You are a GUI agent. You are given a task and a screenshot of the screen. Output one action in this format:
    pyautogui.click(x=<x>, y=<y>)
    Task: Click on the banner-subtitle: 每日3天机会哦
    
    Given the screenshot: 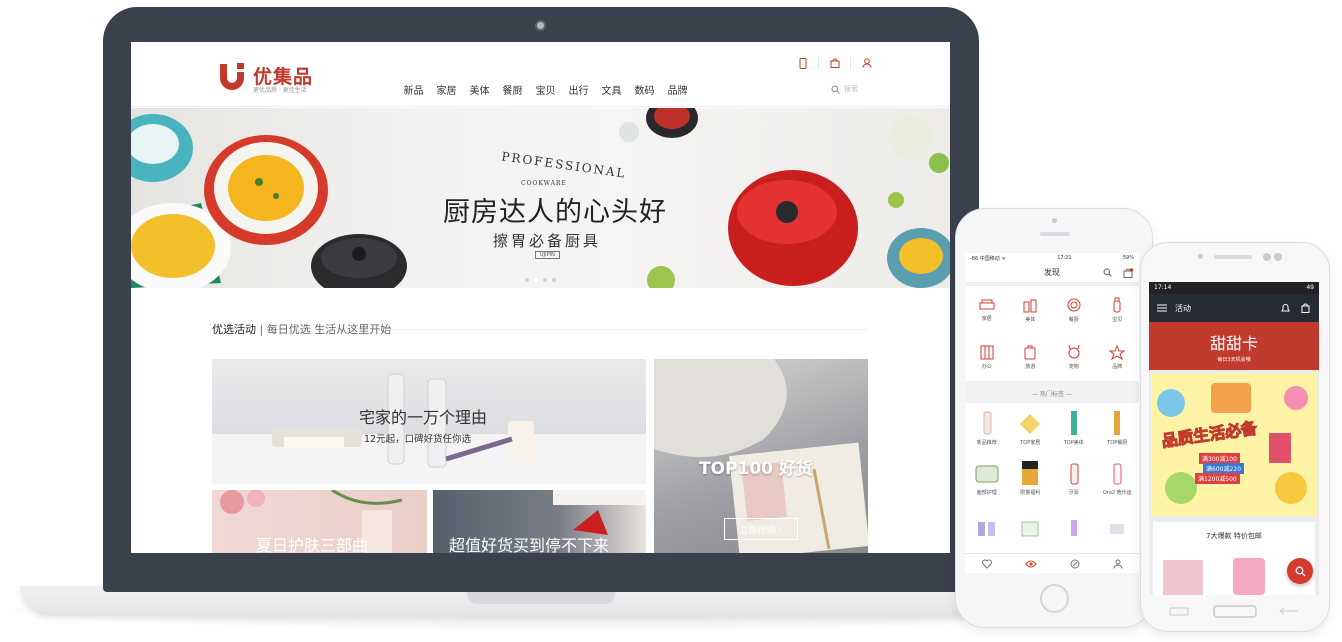 What is the action you would take?
    pyautogui.click(x=1234, y=359)
    